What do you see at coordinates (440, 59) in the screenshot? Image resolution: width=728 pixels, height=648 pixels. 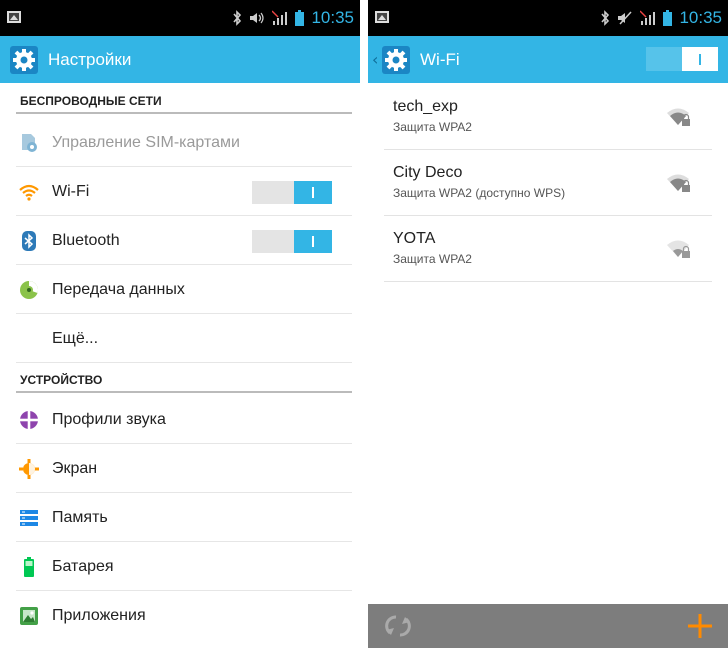 I see `page-title: Wi-Fi` at bounding box center [440, 59].